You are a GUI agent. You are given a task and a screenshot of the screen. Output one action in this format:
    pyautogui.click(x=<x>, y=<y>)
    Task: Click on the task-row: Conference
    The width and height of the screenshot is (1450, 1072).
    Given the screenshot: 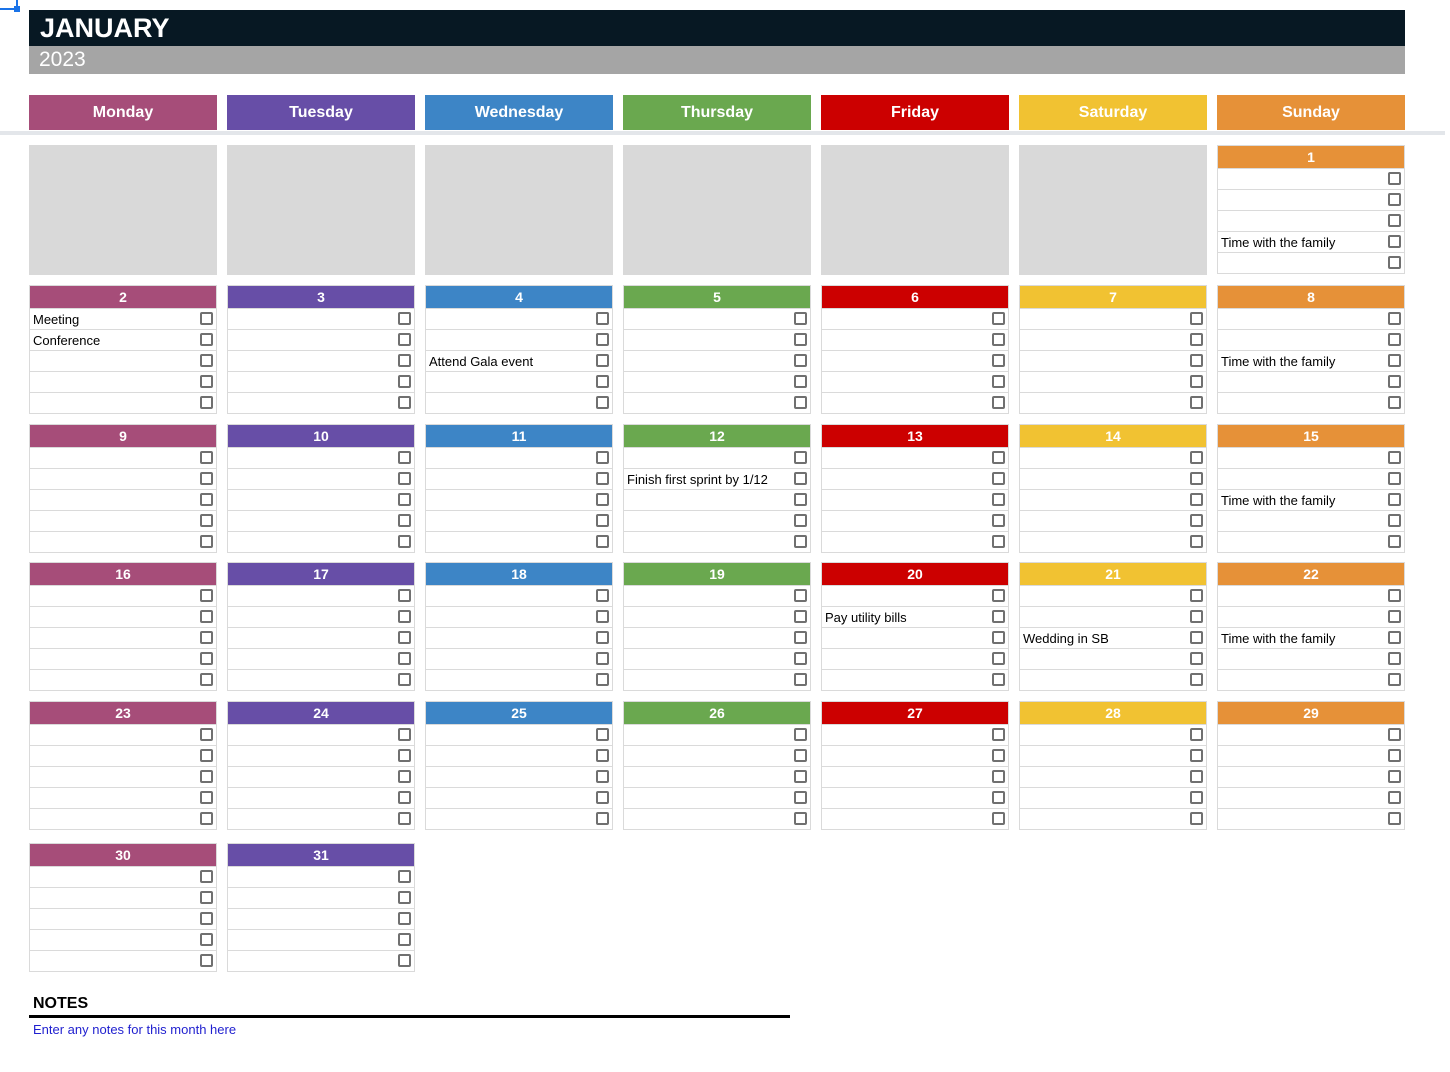 What is the action you would take?
    pyautogui.click(x=123, y=339)
    